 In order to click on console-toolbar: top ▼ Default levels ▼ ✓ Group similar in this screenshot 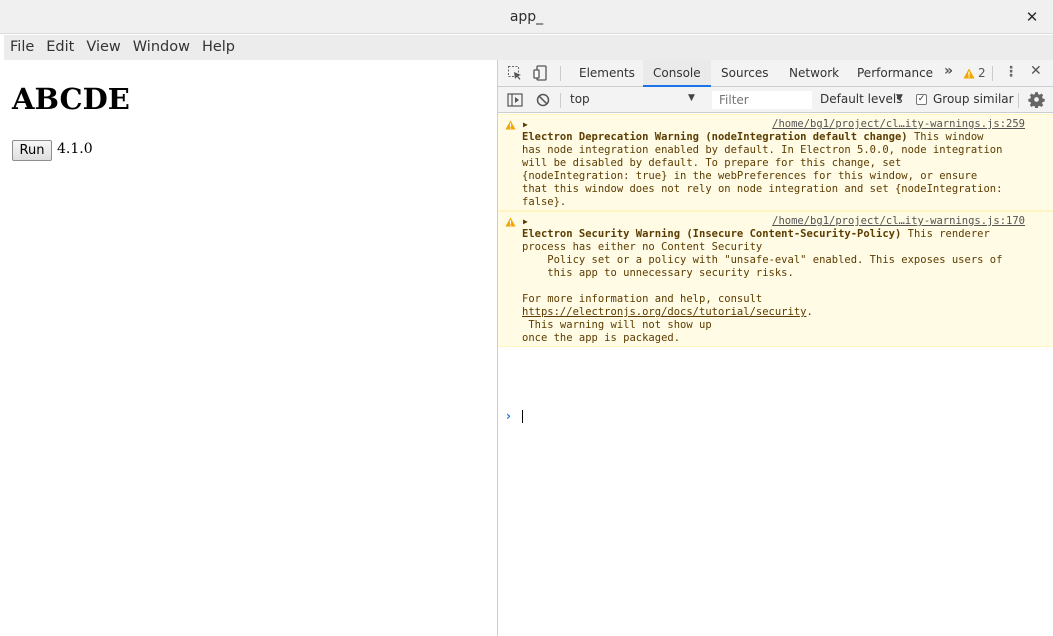, I will do `click(775, 100)`.